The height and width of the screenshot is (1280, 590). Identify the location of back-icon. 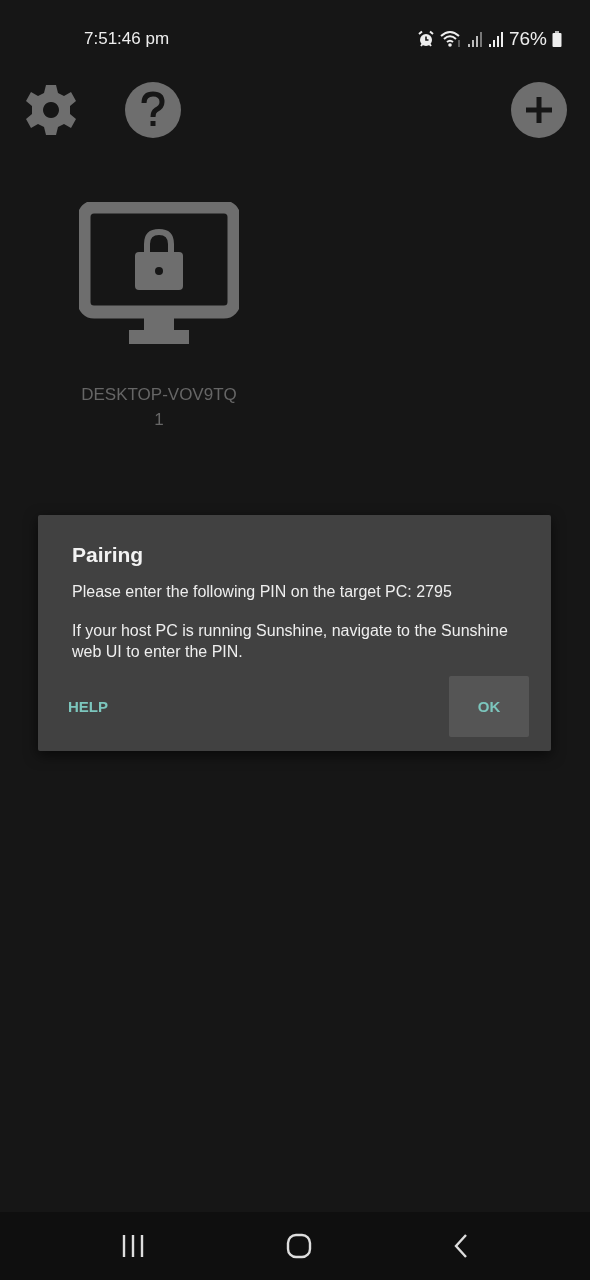
(461, 1246).